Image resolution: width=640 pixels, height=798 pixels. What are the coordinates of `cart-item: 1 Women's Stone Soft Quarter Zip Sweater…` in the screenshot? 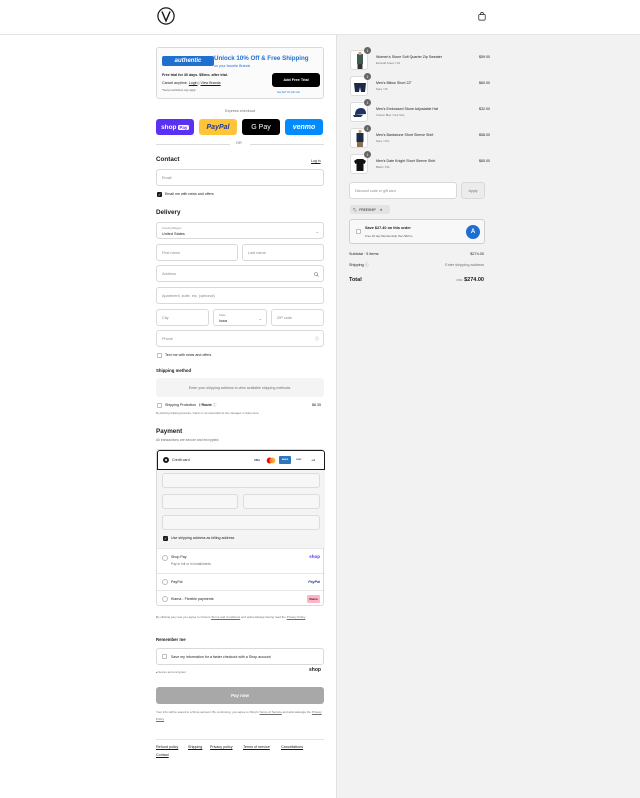 It's located at (420, 59).